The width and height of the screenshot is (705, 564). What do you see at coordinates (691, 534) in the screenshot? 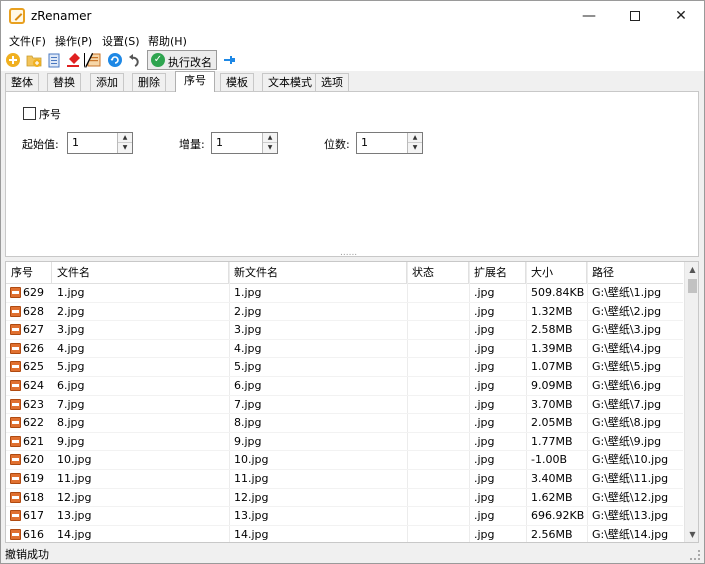
I see `scroll-down-arrow-icon: ▼` at bounding box center [691, 534].